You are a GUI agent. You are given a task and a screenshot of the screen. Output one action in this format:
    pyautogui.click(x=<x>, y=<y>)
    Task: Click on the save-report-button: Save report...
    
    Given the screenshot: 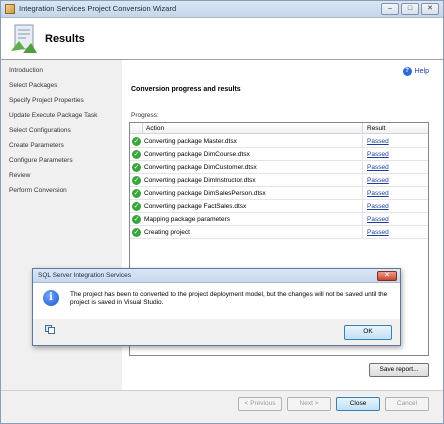 What is the action you would take?
    pyautogui.click(x=399, y=370)
    